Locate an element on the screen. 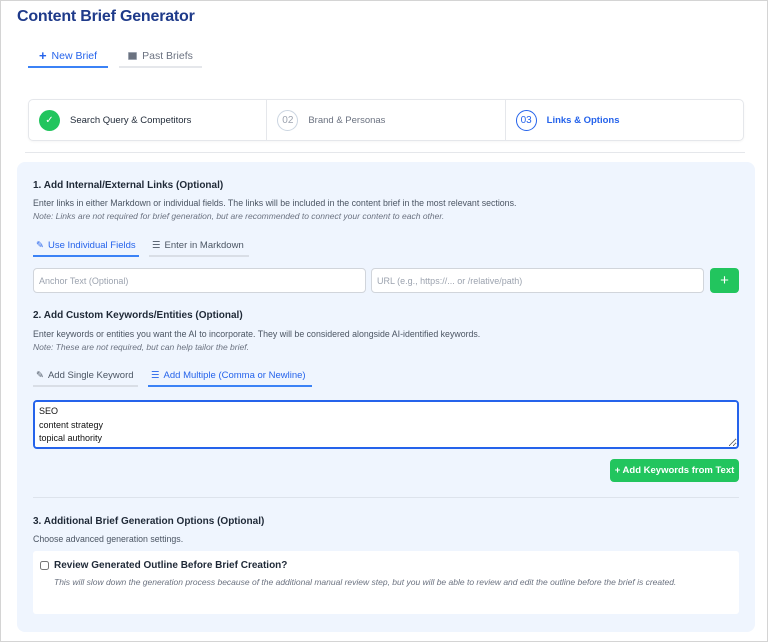 The height and width of the screenshot is (642, 768). tab-label: Enter in Markdown is located at coordinates (204, 245).